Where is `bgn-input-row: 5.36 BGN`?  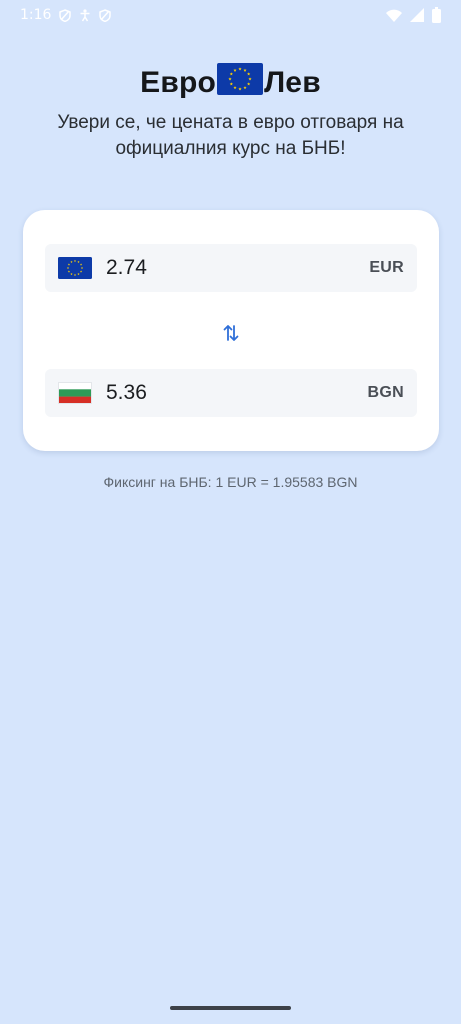
bgn-input-row: 5.36 BGN is located at coordinates (231, 393).